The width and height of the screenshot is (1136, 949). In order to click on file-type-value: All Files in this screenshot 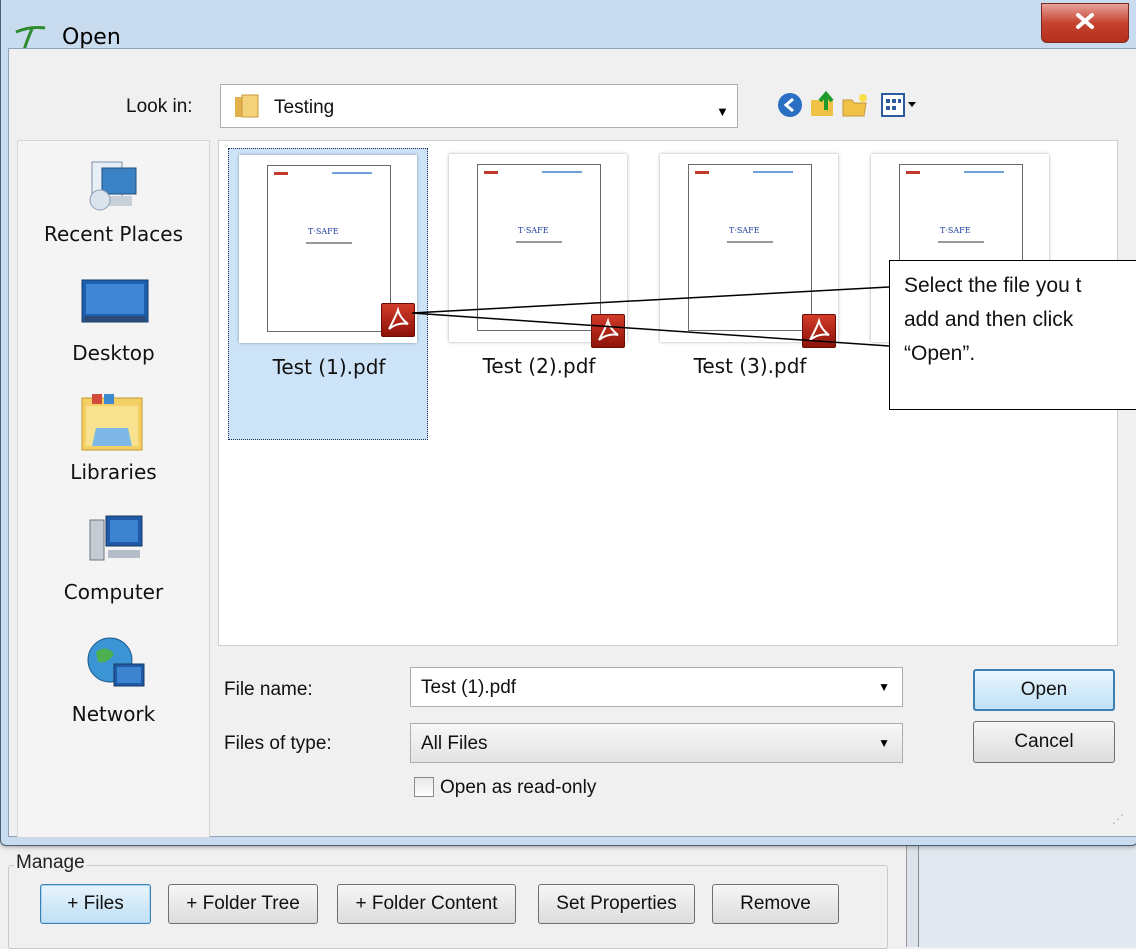, I will do `click(454, 743)`.